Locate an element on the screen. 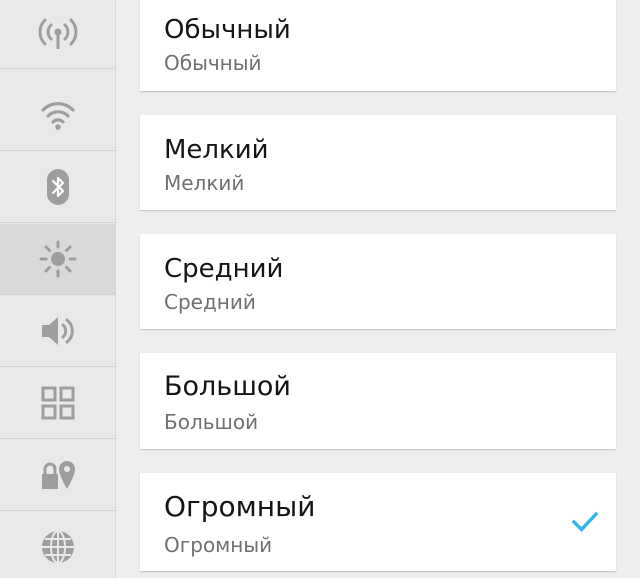 This screenshot has height=578, width=640. apps-grid-icon is located at coordinates (57, 403).